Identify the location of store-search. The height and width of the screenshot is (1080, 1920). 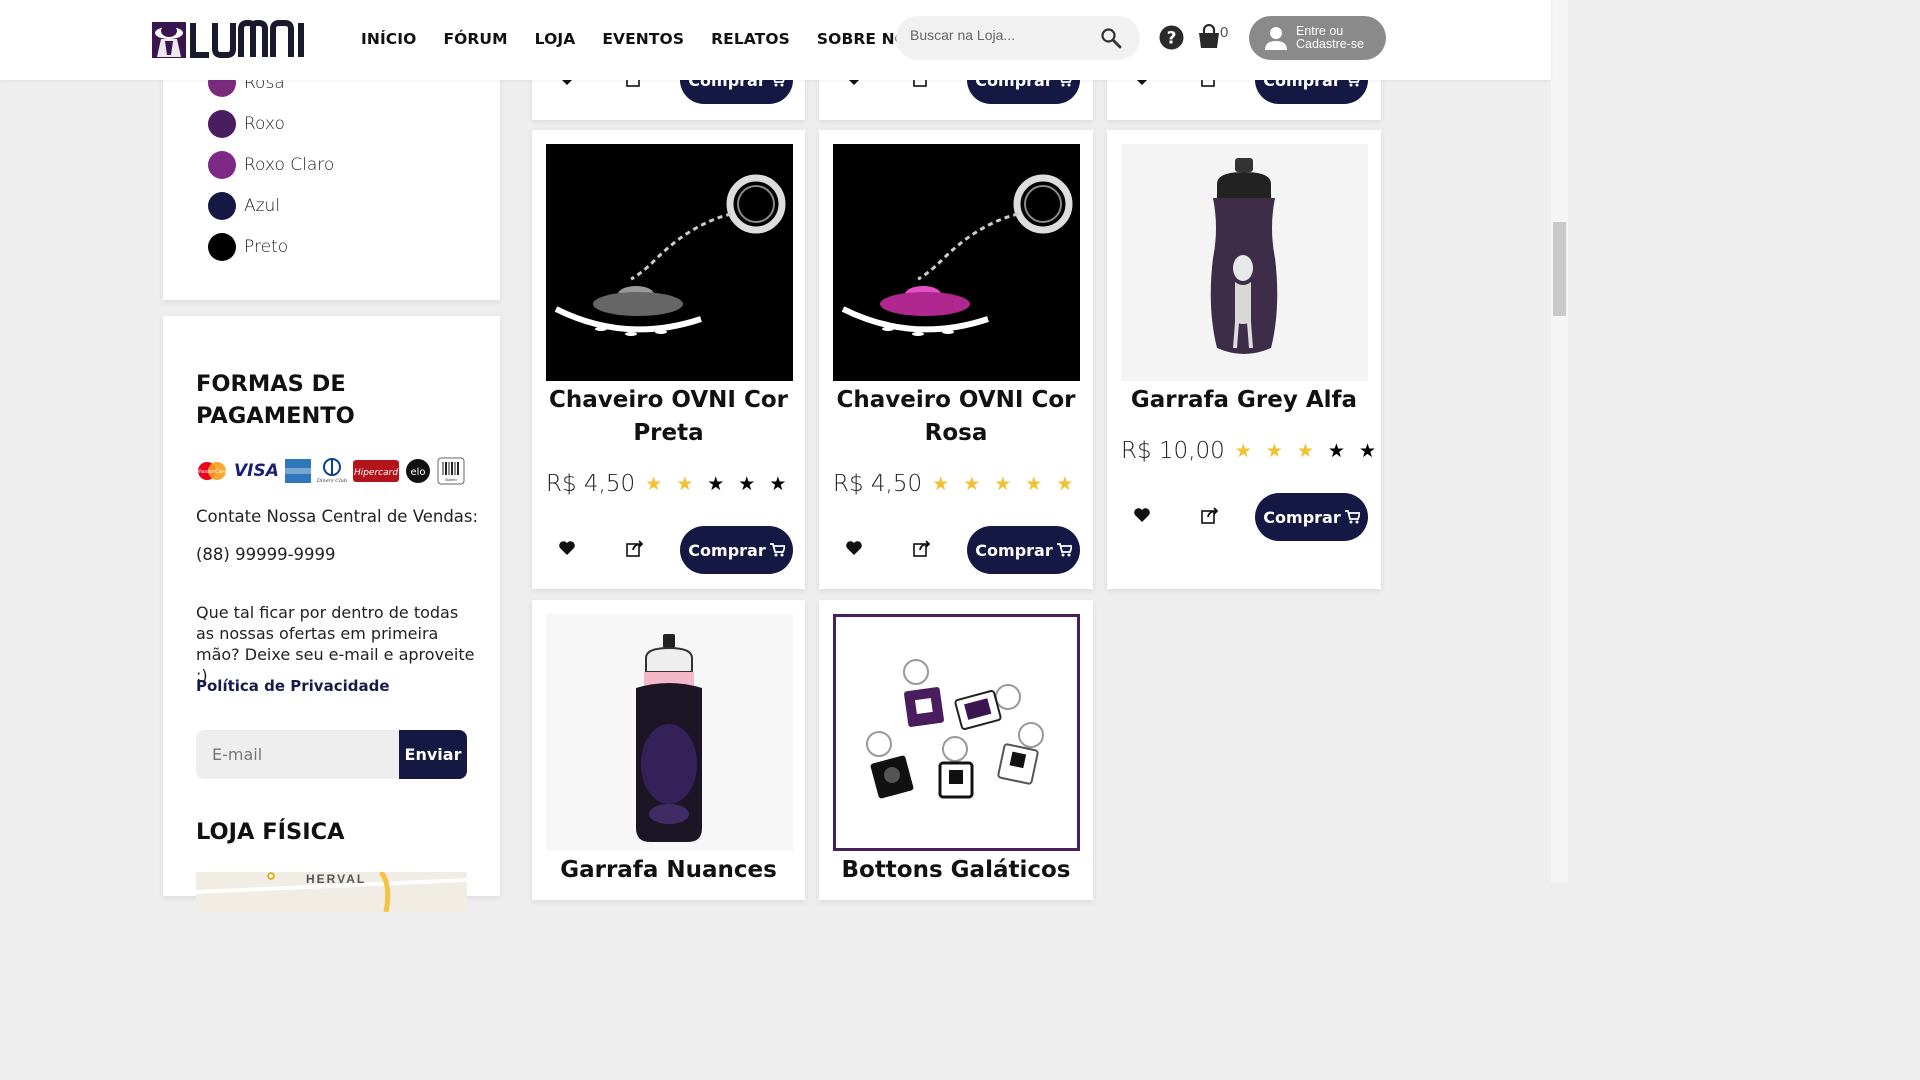
(1018, 38).